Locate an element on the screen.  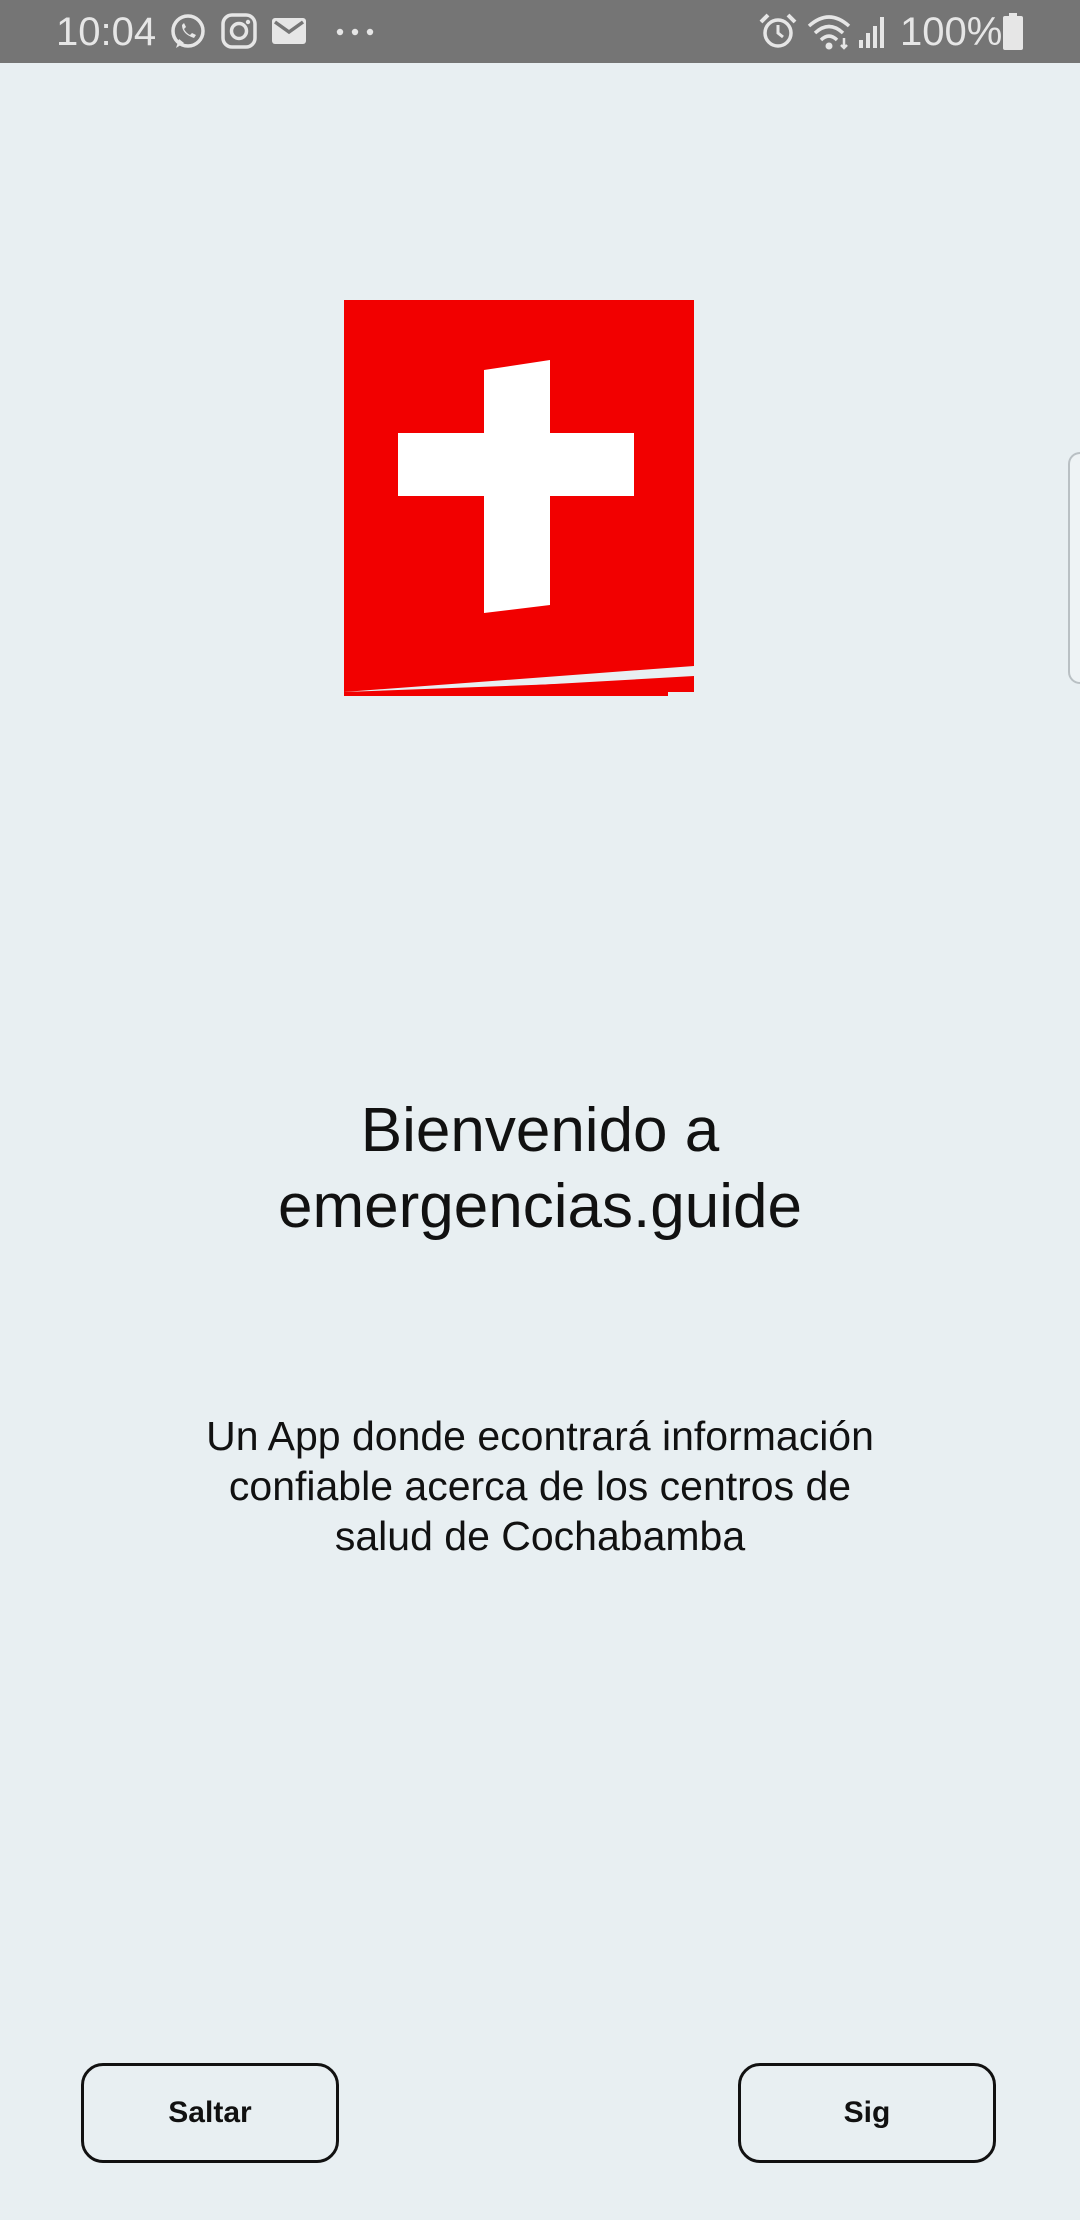
edge-panel-handle is located at coordinates (1074, 568).